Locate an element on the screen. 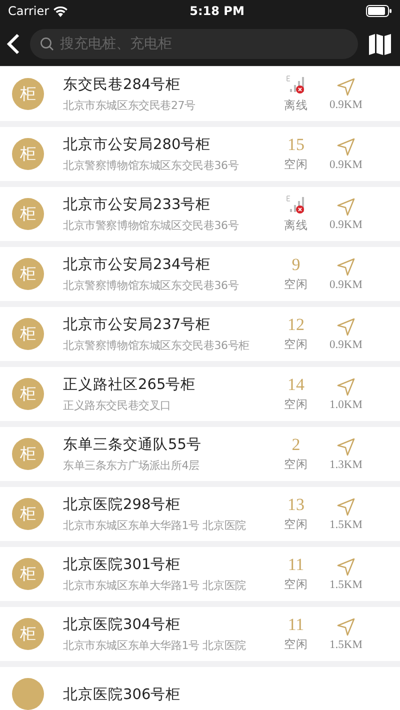  map-button is located at coordinates (380, 44).